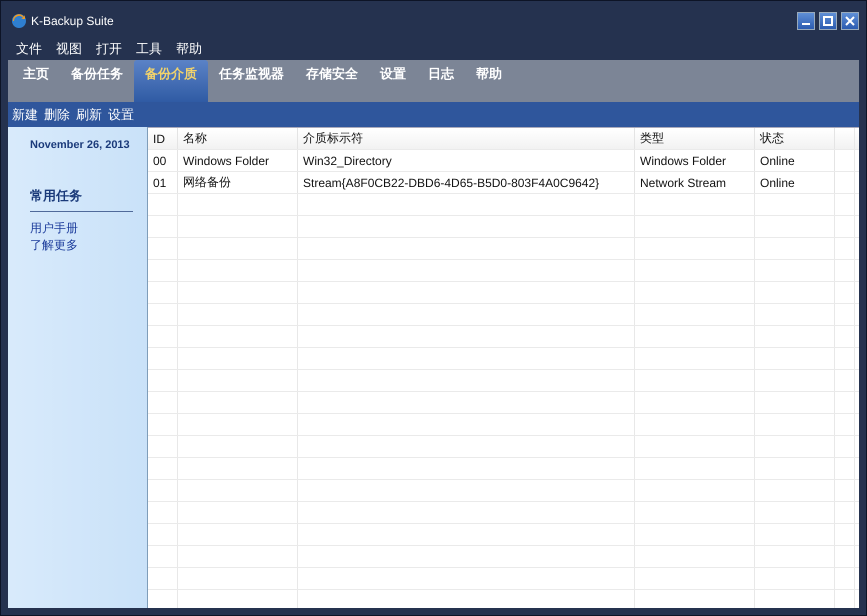 Image resolution: width=867 pixels, height=616 pixels. What do you see at coordinates (163, 182) in the screenshot?
I see `table-cell: 01` at bounding box center [163, 182].